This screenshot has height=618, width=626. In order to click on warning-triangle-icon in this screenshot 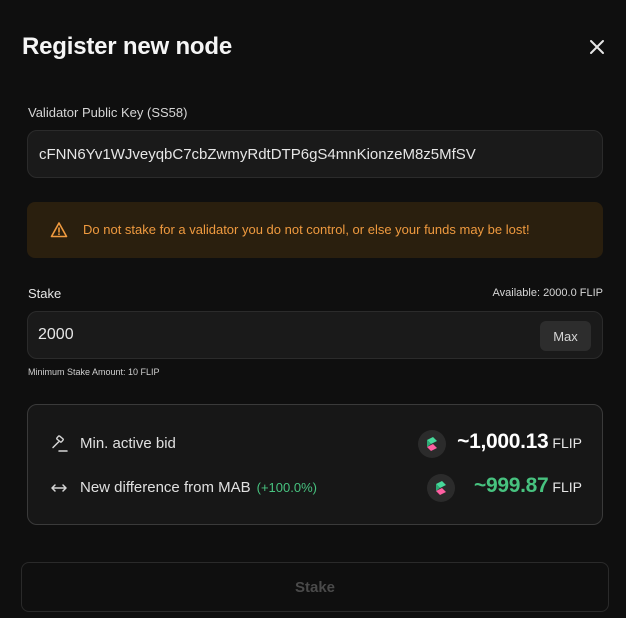, I will do `click(59, 230)`.